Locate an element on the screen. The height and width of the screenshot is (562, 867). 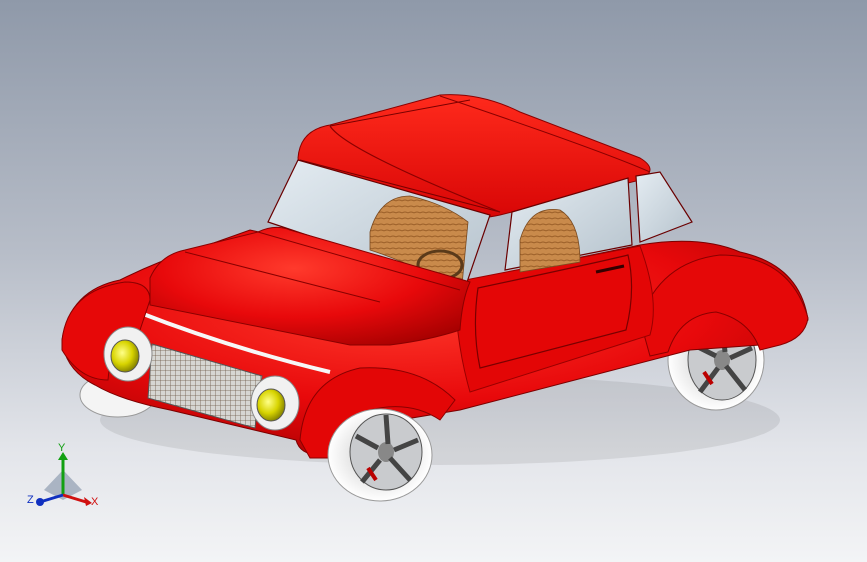
coordinate-triad: Y X Z is located at coordinates (63, 480).